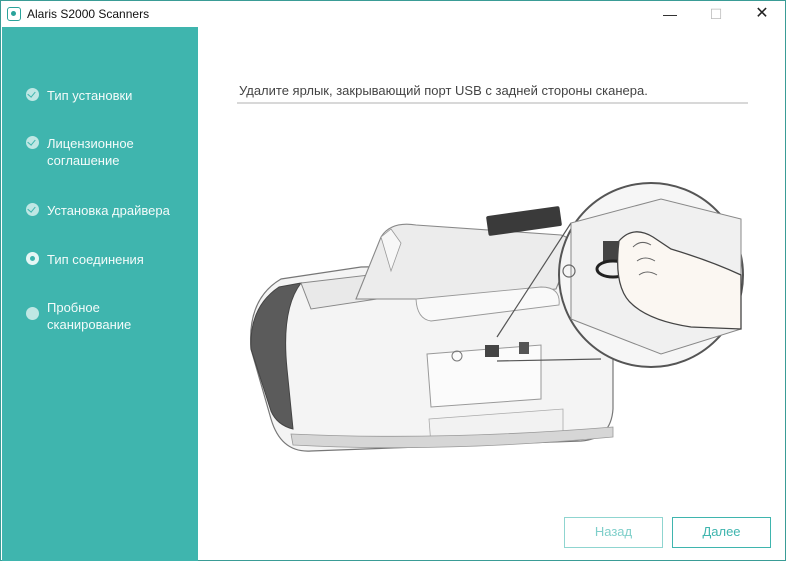  I want to click on pending-step-icon, so click(32, 313).